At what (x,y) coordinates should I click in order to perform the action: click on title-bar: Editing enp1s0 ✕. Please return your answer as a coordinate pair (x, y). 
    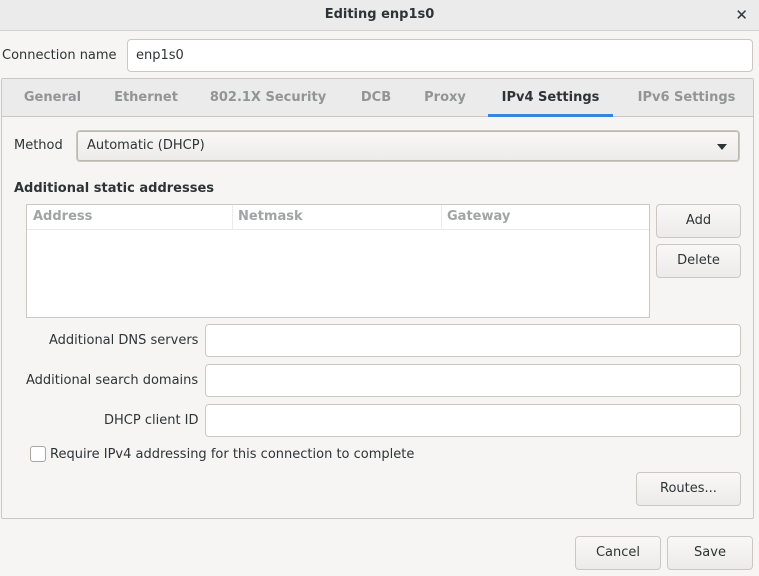
    Looking at the image, I should click on (379, 15).